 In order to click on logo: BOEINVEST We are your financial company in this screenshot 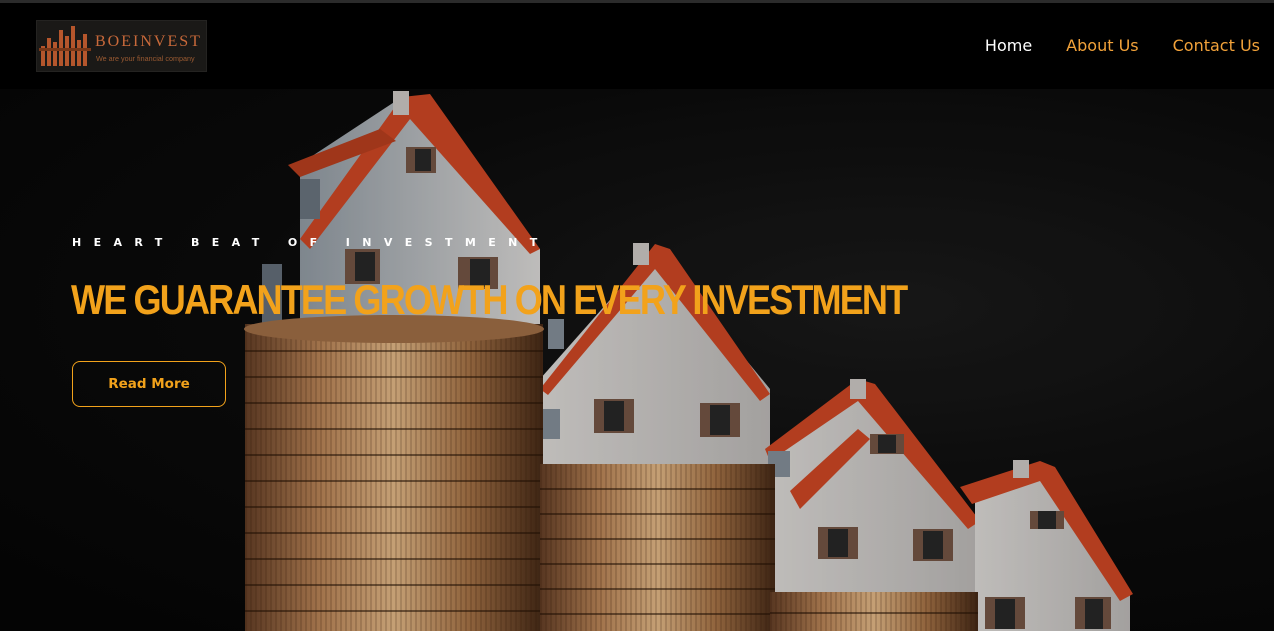, I will do `click(121, 46)`.